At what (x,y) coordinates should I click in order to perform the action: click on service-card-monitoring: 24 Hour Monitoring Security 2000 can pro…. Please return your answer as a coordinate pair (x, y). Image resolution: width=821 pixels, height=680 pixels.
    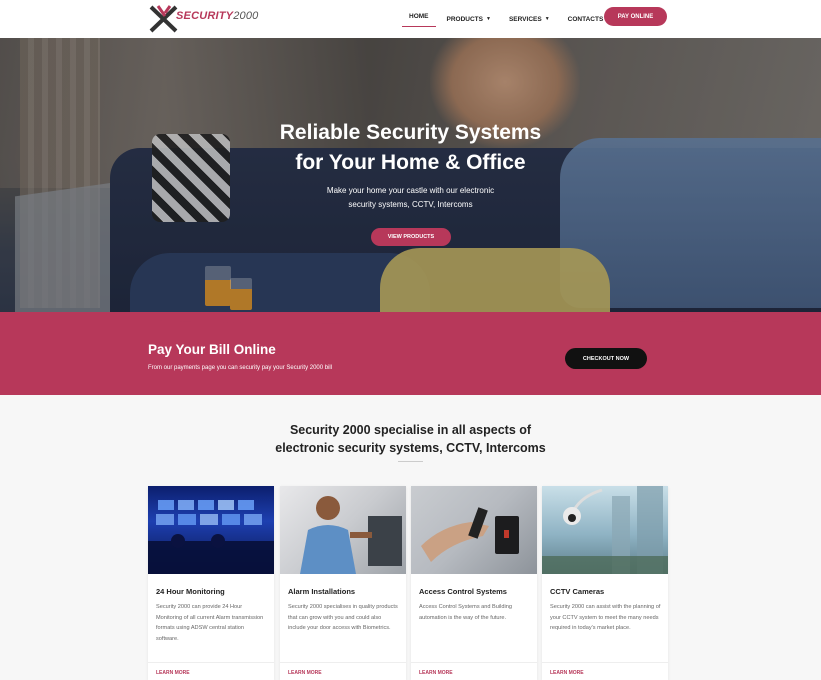
    Looking at the image, I should click on (211, 583).